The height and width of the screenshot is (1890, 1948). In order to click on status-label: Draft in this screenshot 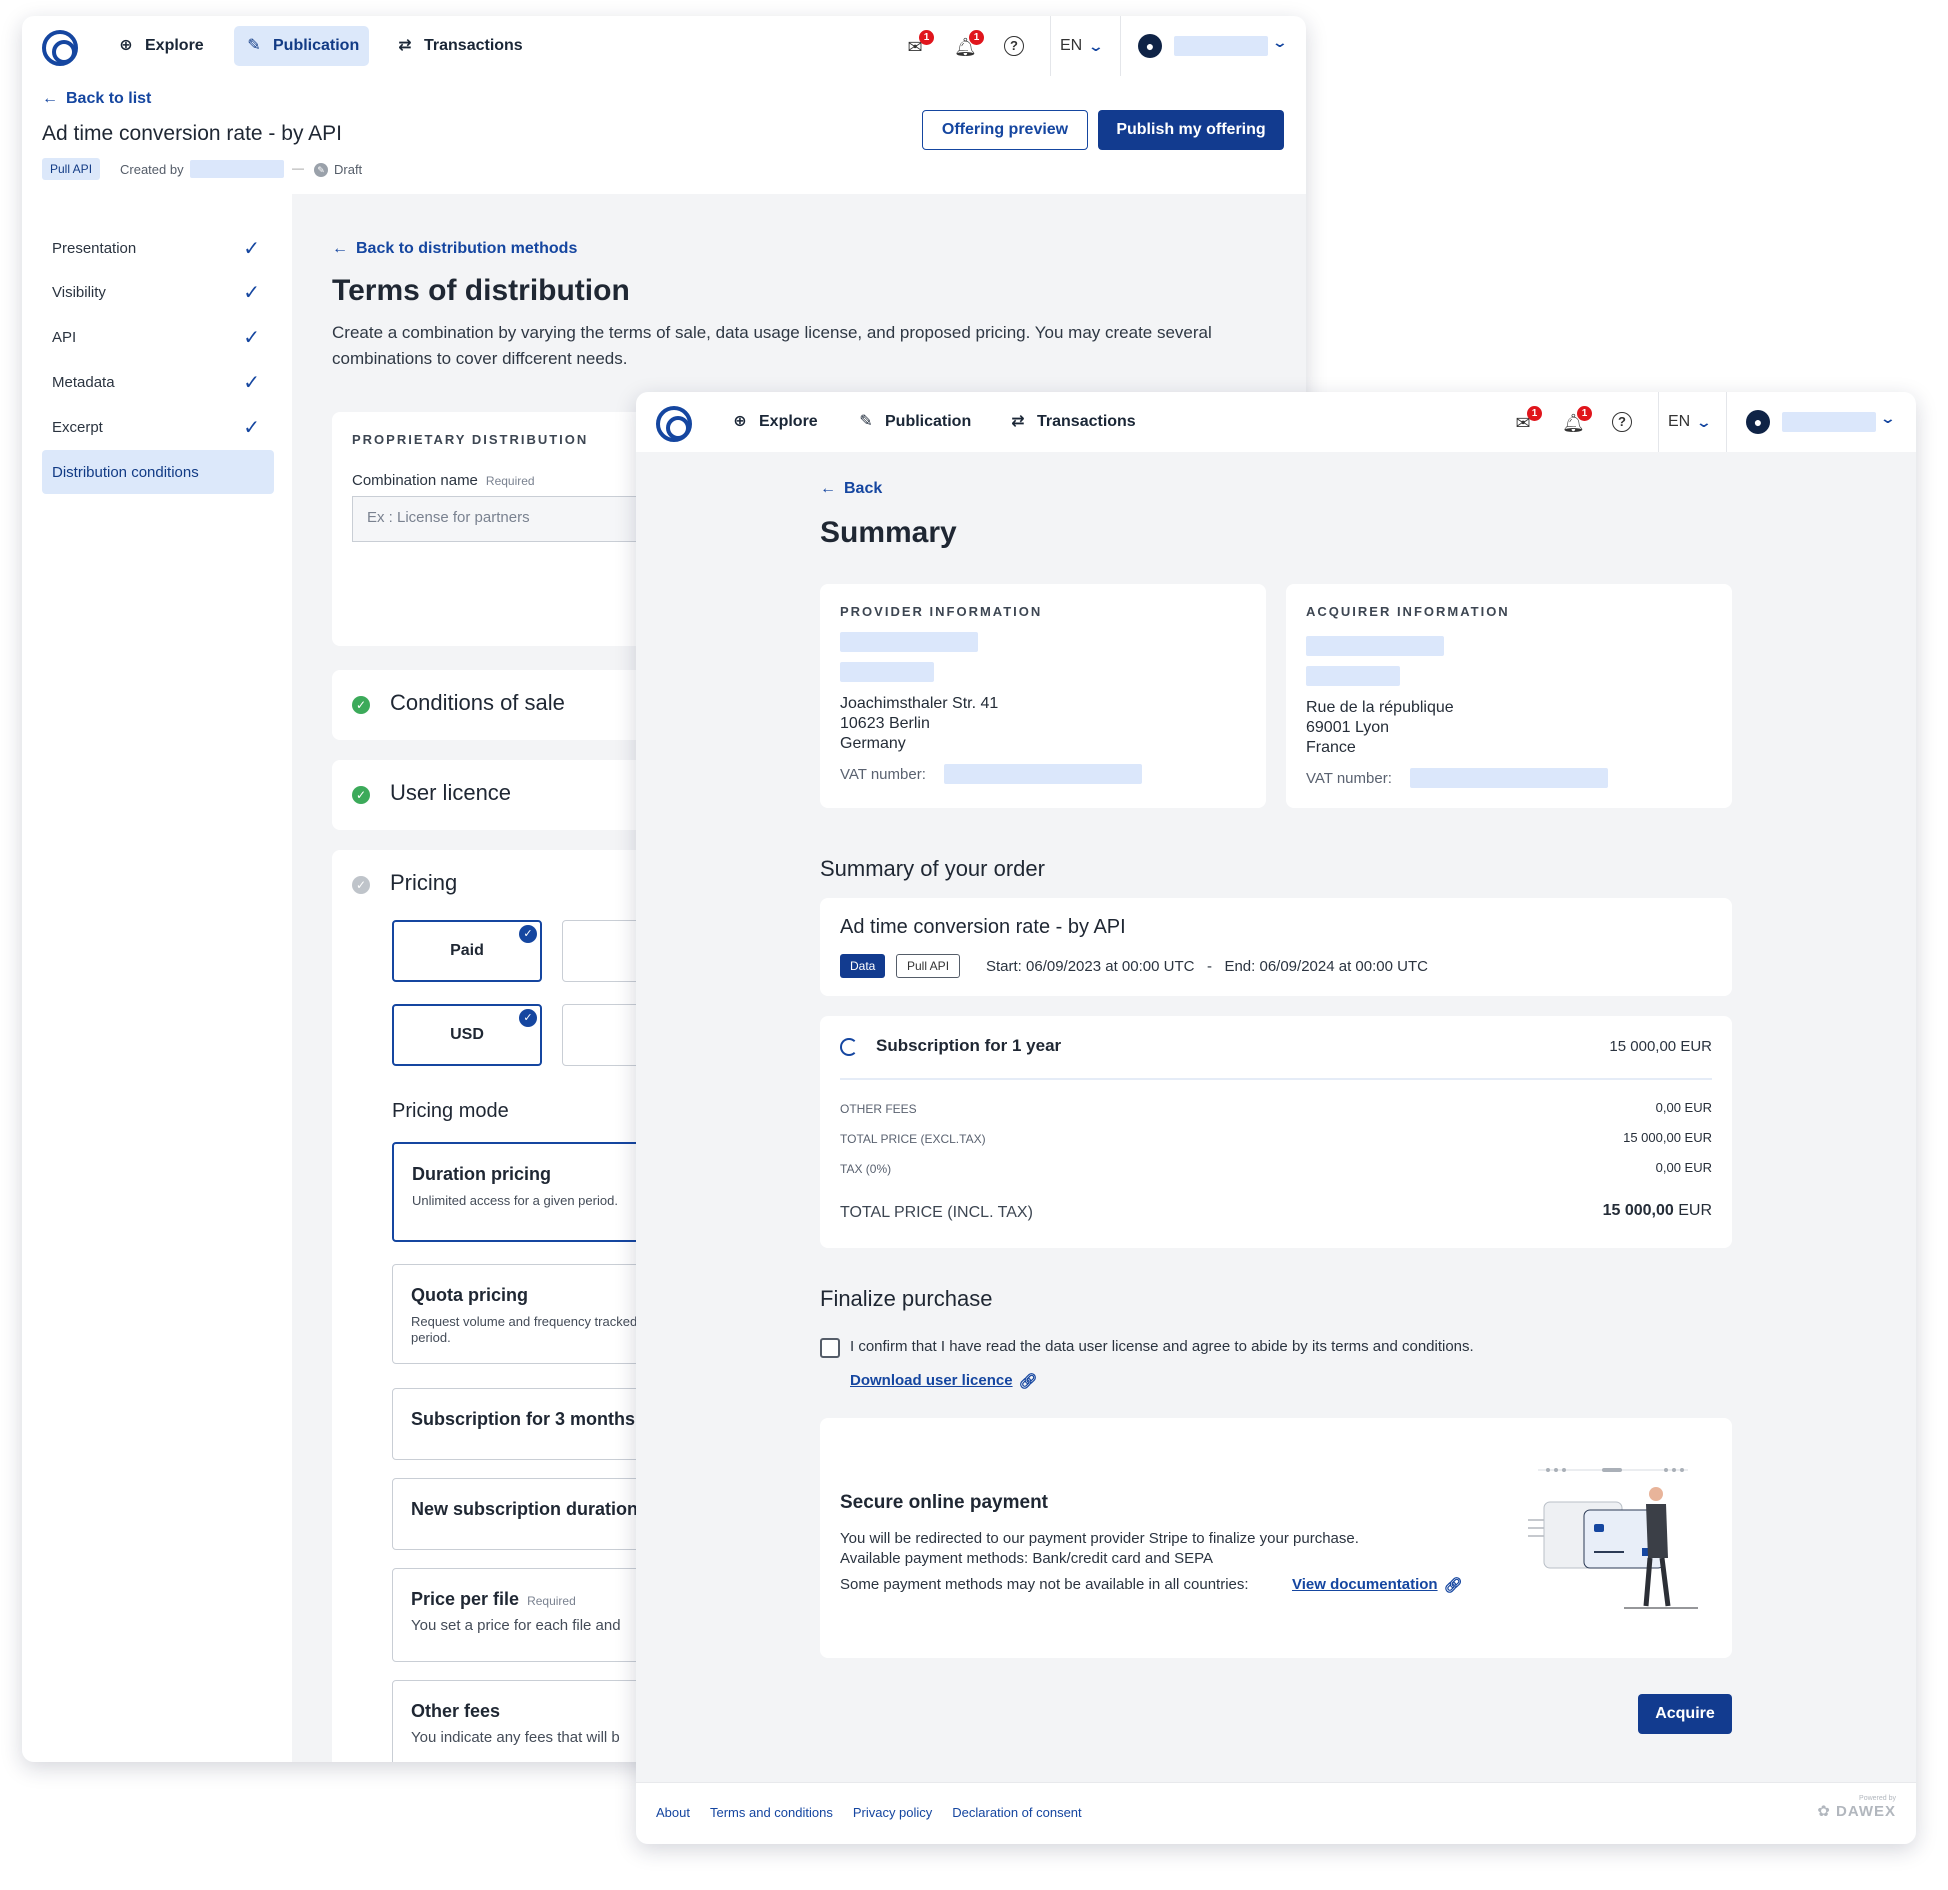, I will do `click(348, 169)`.